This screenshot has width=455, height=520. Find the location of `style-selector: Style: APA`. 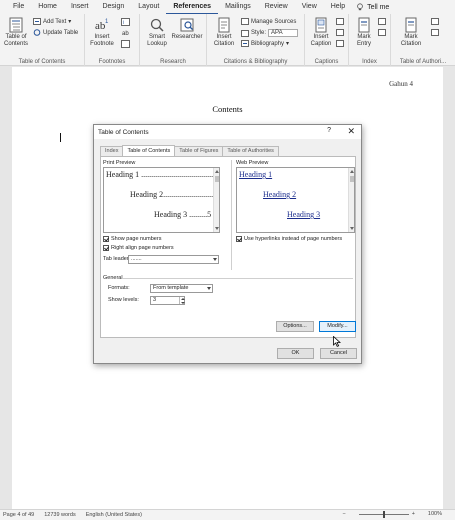

style-selector: Style: APA is located at coordinates (270, 33).